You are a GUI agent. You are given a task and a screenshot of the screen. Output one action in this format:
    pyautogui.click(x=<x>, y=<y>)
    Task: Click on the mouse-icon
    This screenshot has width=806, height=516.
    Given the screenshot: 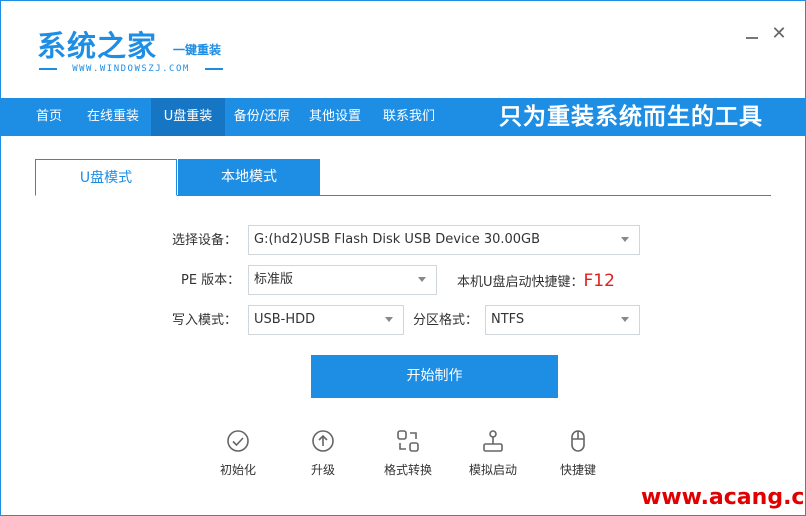 What is the action you would take?
    pyautogui.click(x=578, y=441)
    